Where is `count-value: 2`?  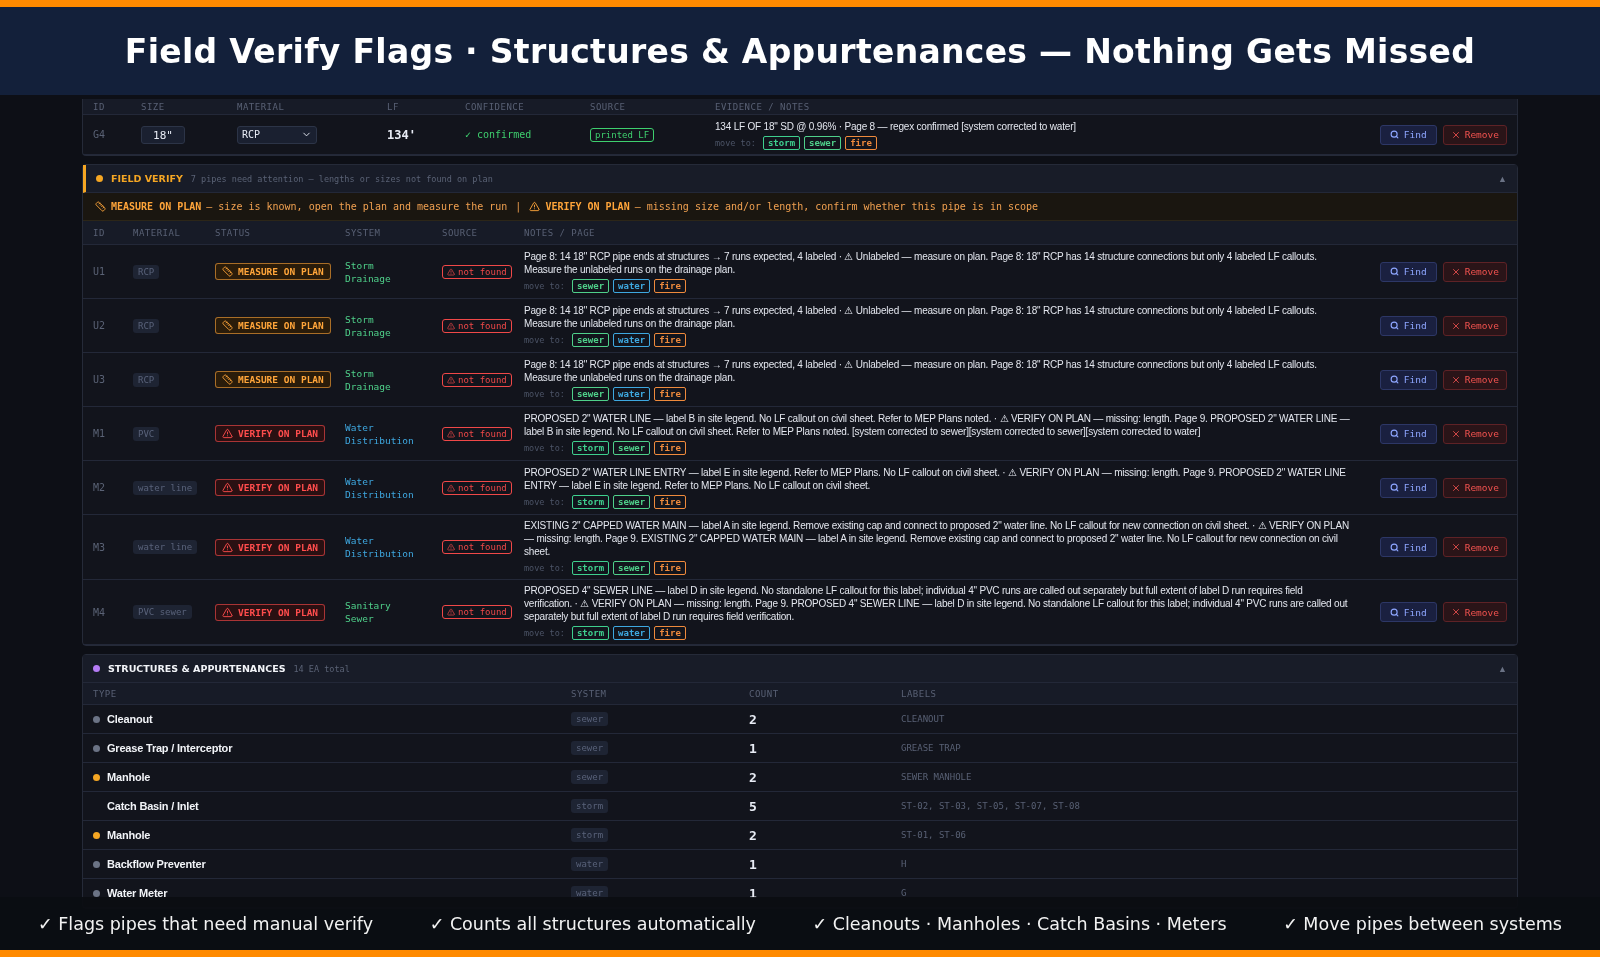
count-value: 2 is located at coordinates (753, 835).